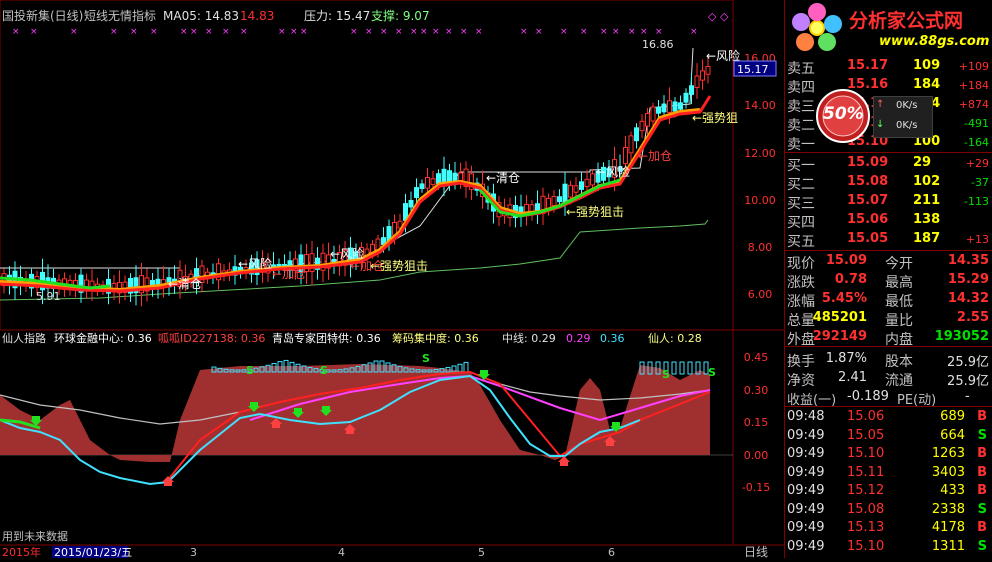 Image resolution: width=992 pixels, height=562 pixels. Describe the element at coordinates (257, 16) in the screenshot. I see `ma-value2: 14.83` at that location.